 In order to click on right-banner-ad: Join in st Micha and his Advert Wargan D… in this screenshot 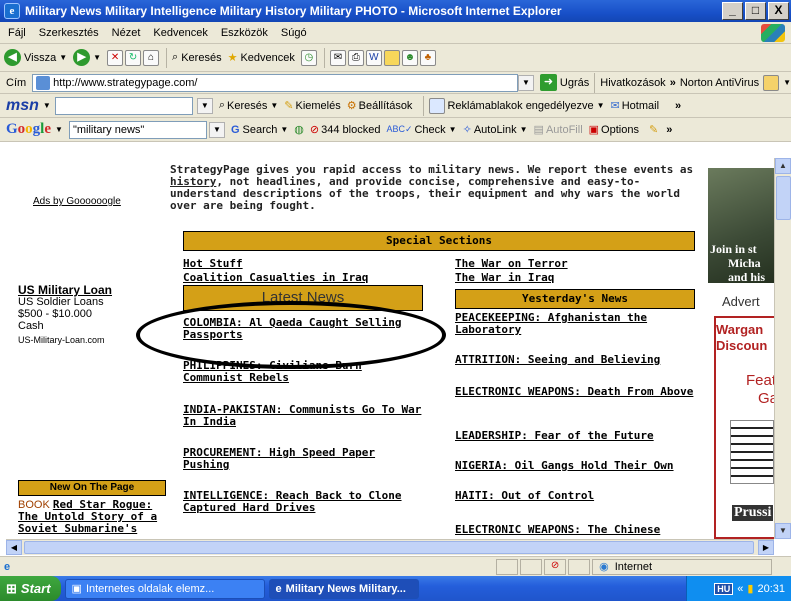, I will do `click(741, 348)`.